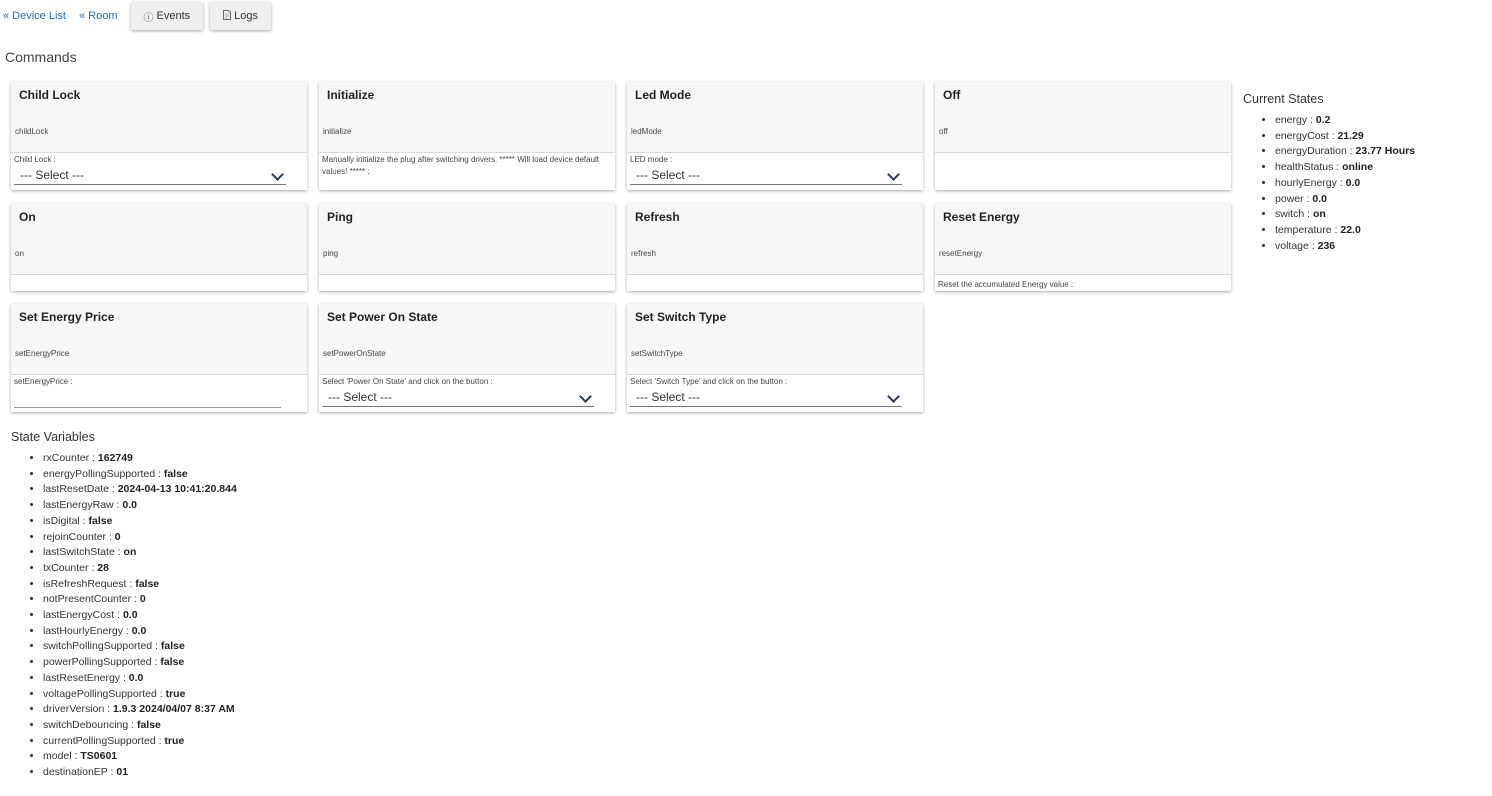  Describe the element at coordinates (227, 16) in the screenshot. I see `document-icon` at that location.